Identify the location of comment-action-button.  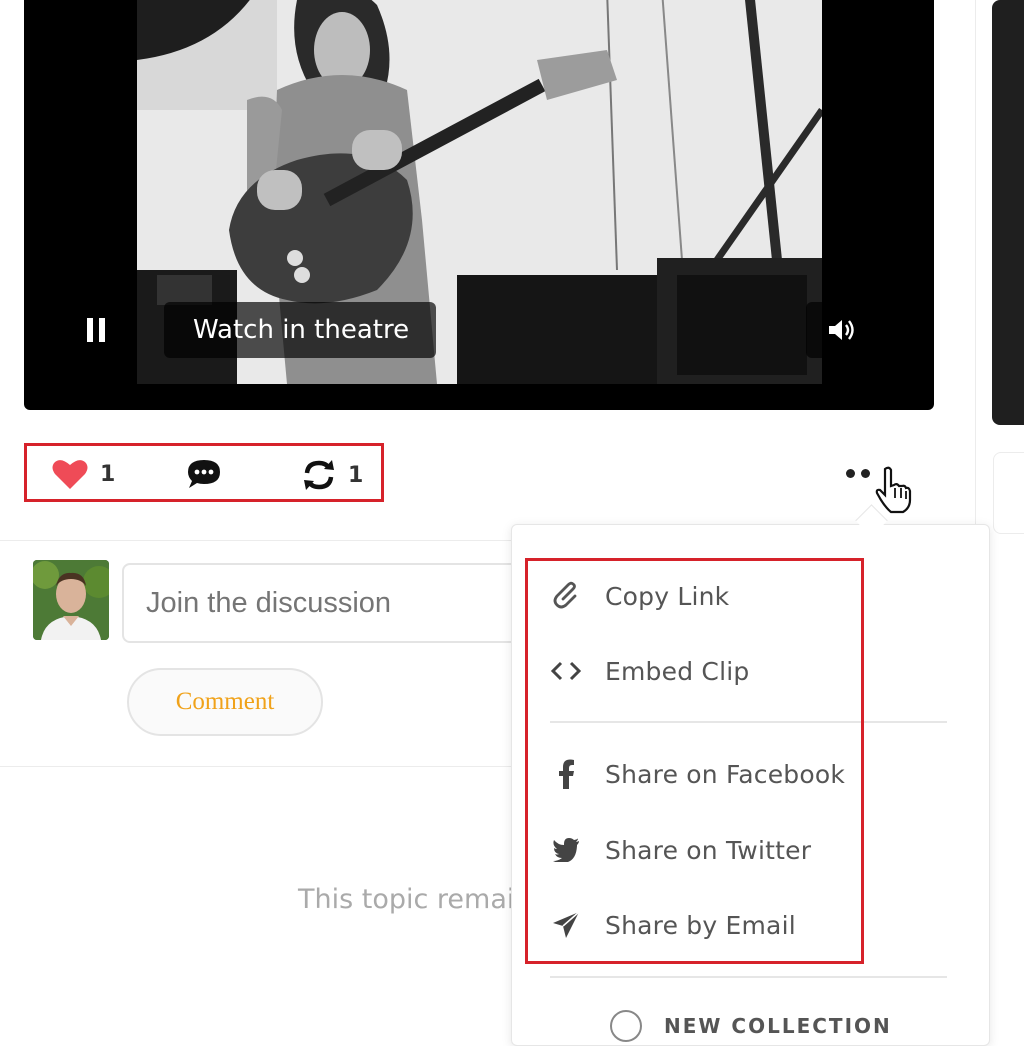
(204, 474).